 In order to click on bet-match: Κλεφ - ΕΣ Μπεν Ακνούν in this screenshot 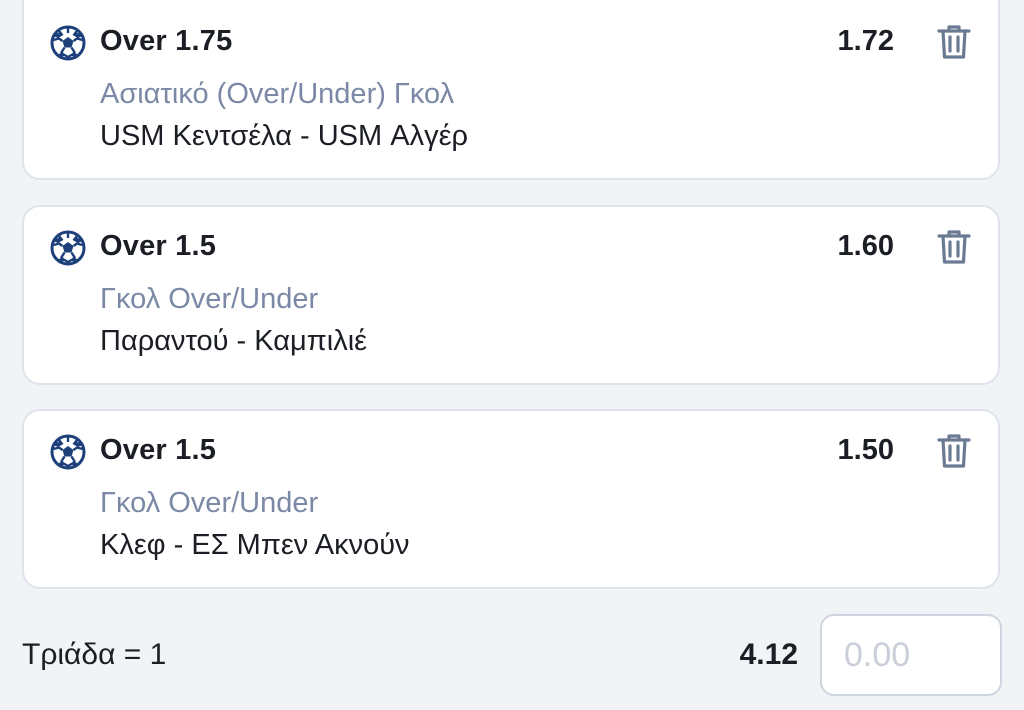, I will do `click(255, 545)`.